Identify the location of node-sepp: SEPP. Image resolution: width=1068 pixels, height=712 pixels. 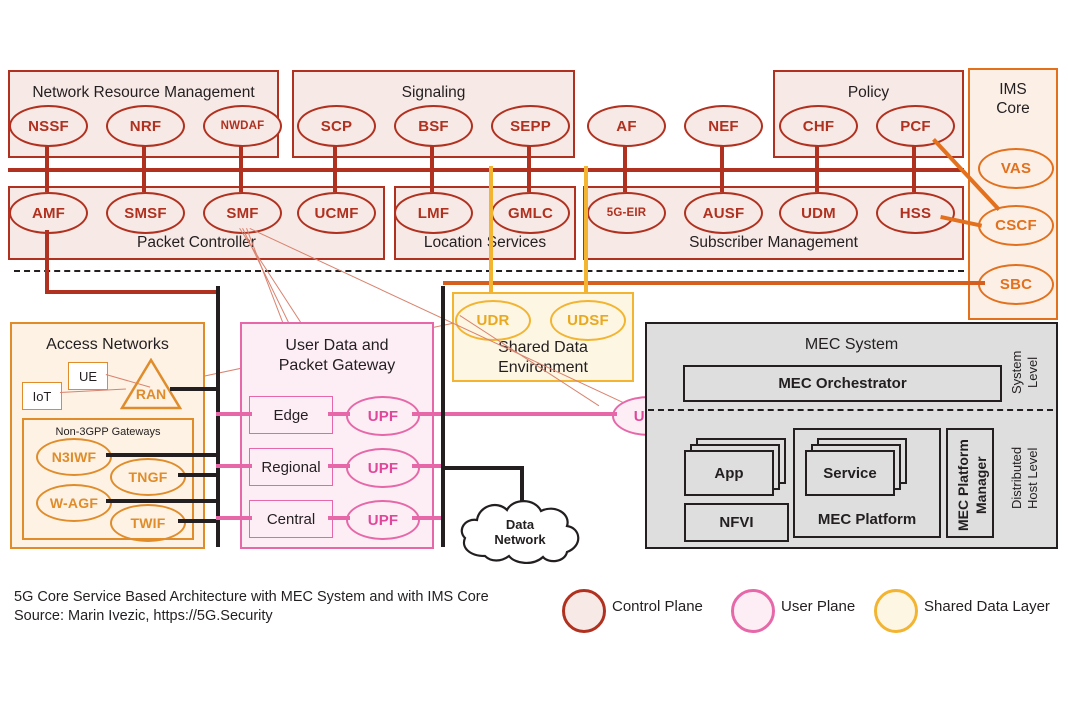
(530, 126).